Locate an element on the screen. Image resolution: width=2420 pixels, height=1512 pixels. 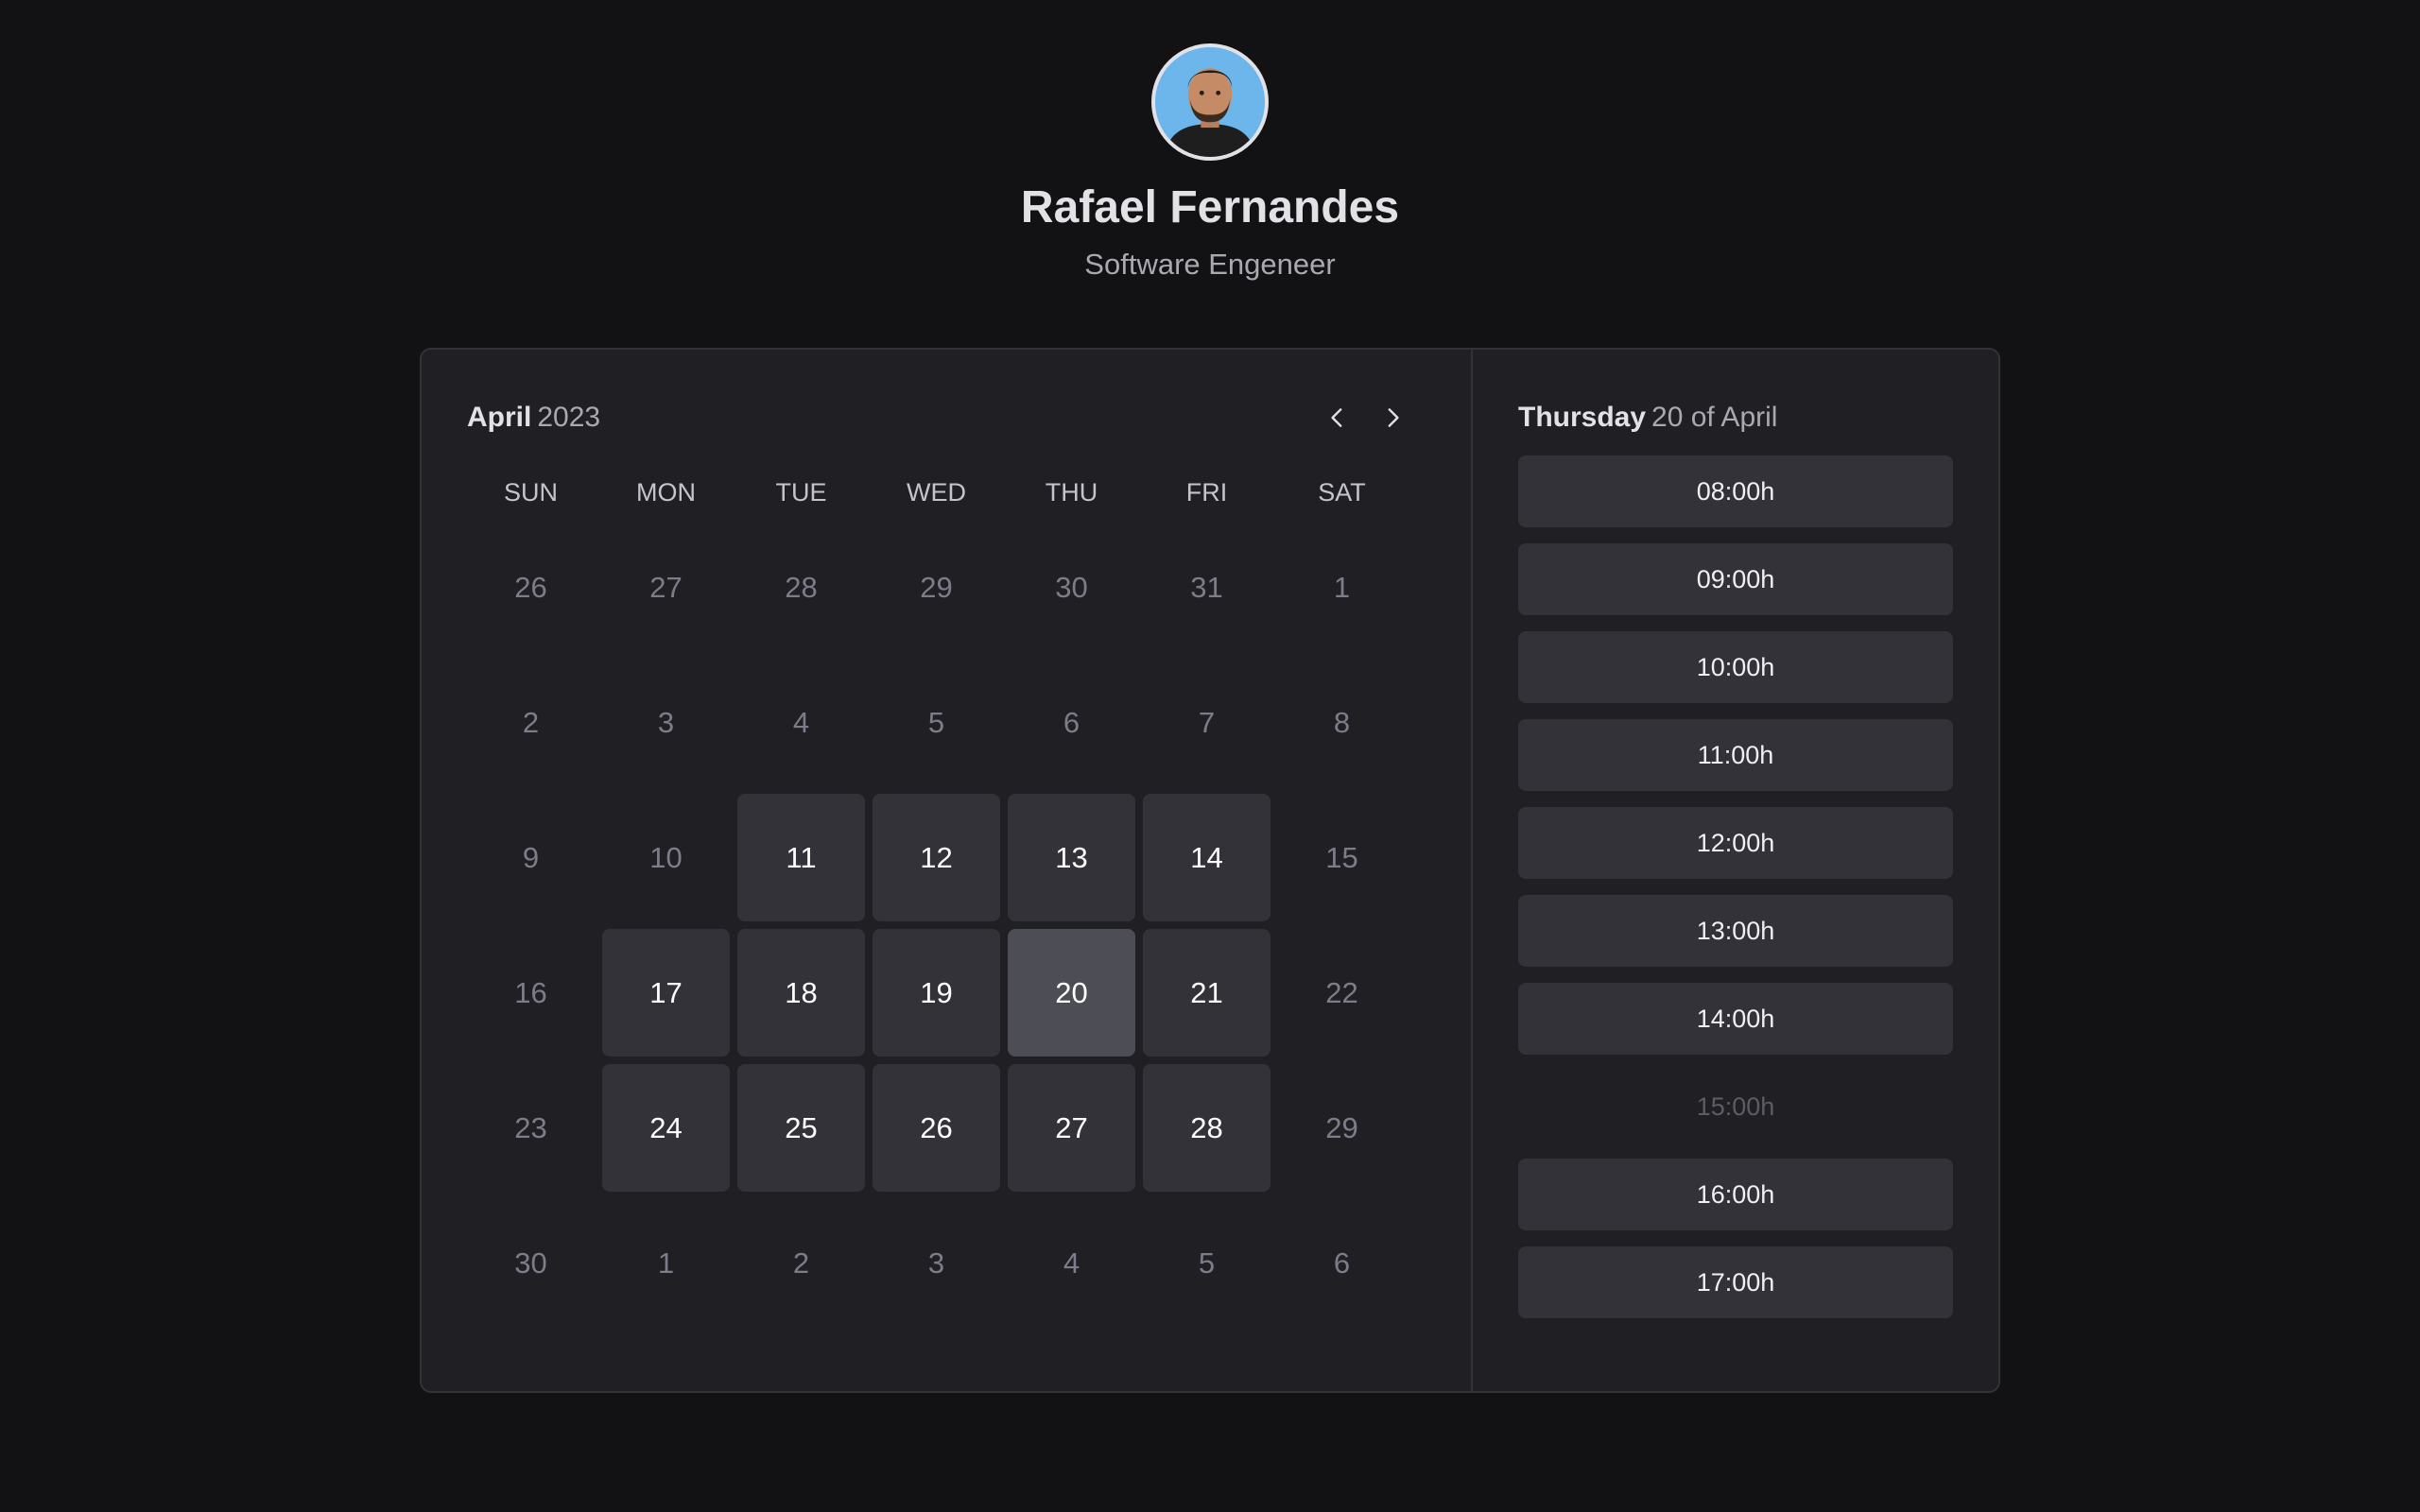
chevron-right-icon is located at coordinates (1393, 417).